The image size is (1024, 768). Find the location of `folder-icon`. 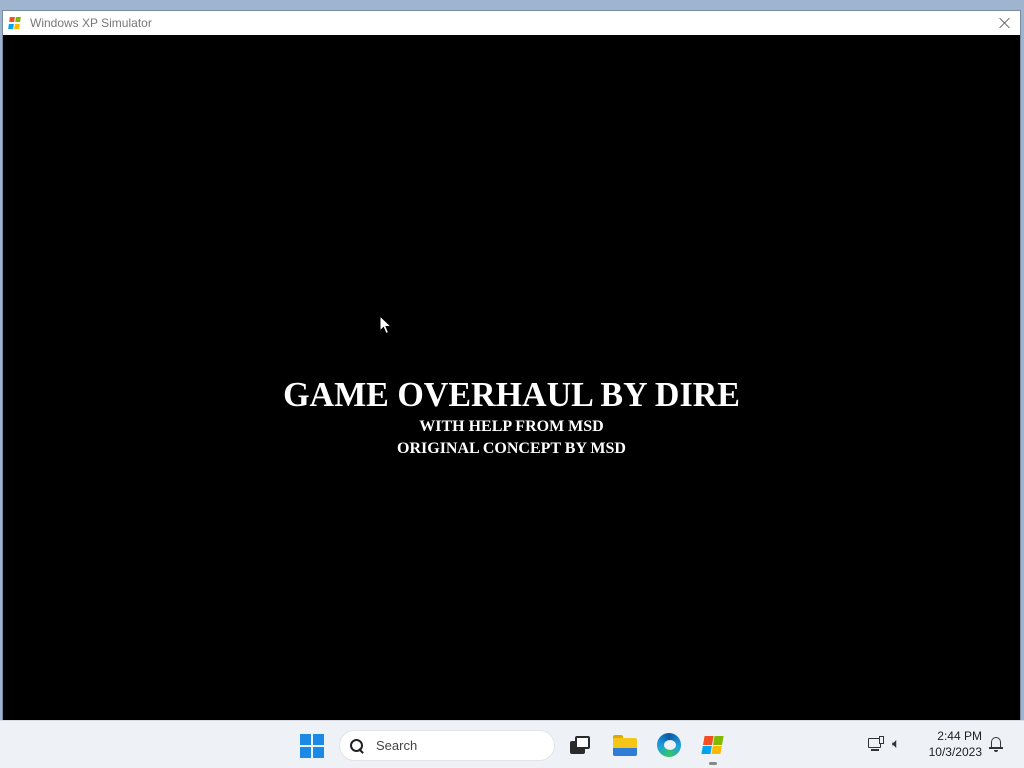

folder-icon is located at coordinates (625, 745).